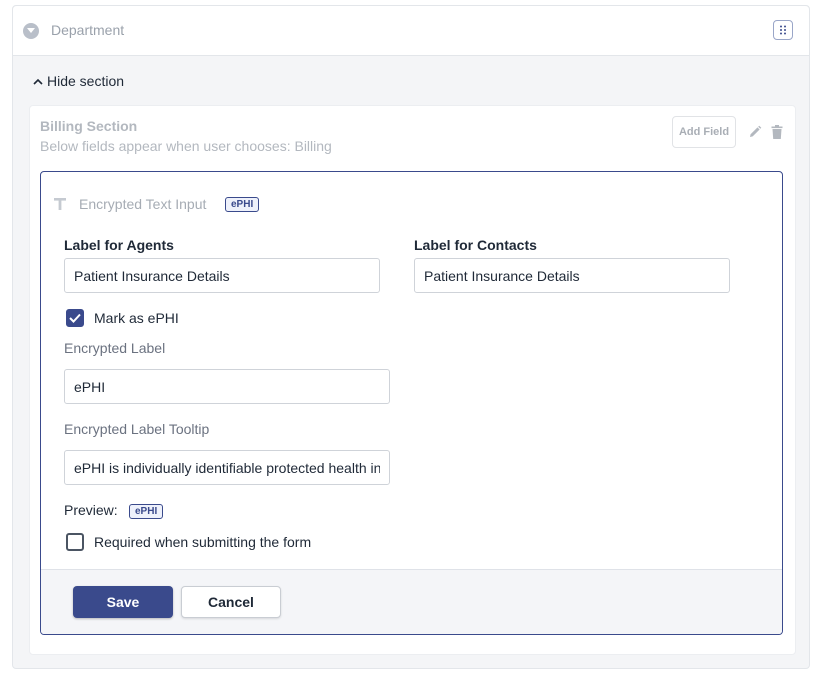  I want to click on hide-section-label: Hide section, so click(86, 81).